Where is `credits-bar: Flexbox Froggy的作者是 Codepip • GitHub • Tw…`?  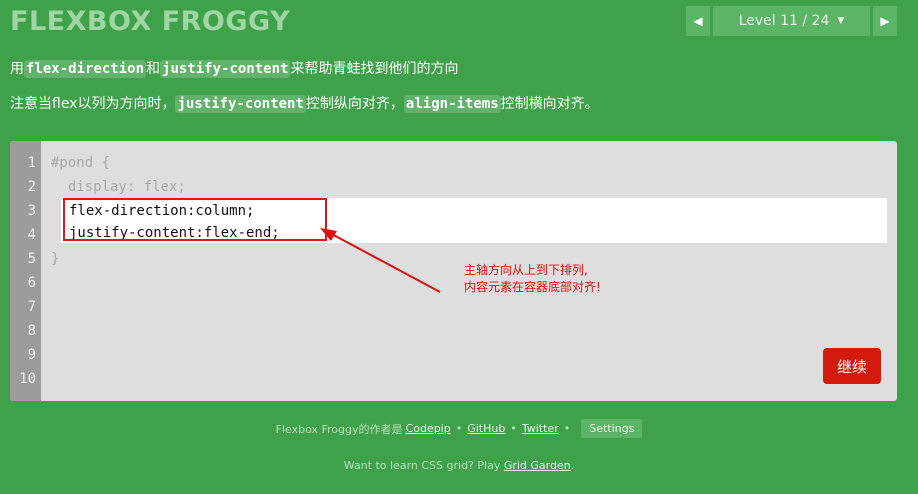
credits-bar: Flexbox Froggy的作者是 Codepip • GitHub • Tw… is located at coordinates (459, 428).